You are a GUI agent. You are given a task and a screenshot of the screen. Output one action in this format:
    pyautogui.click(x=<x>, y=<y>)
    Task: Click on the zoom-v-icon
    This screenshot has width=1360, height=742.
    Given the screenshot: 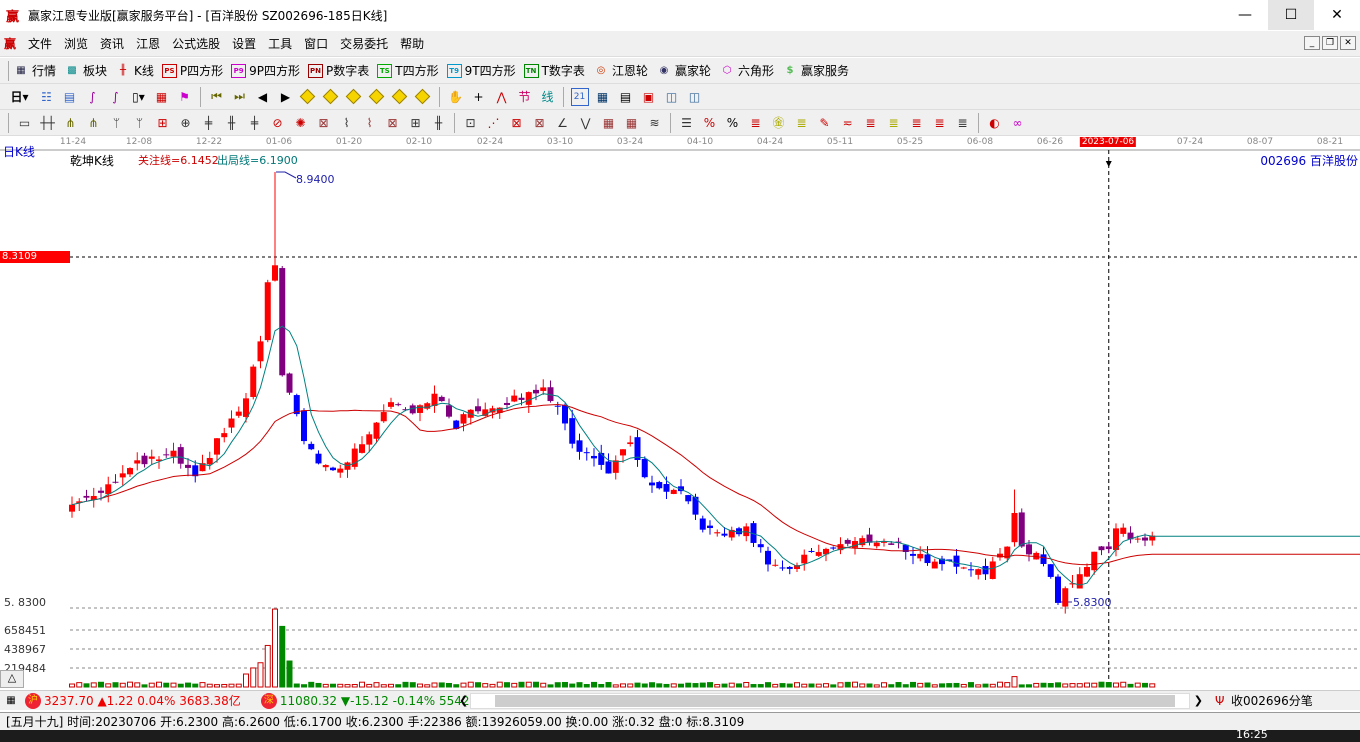 What is the action you would take?
    pyautogui.click(x=399, y=96)
    